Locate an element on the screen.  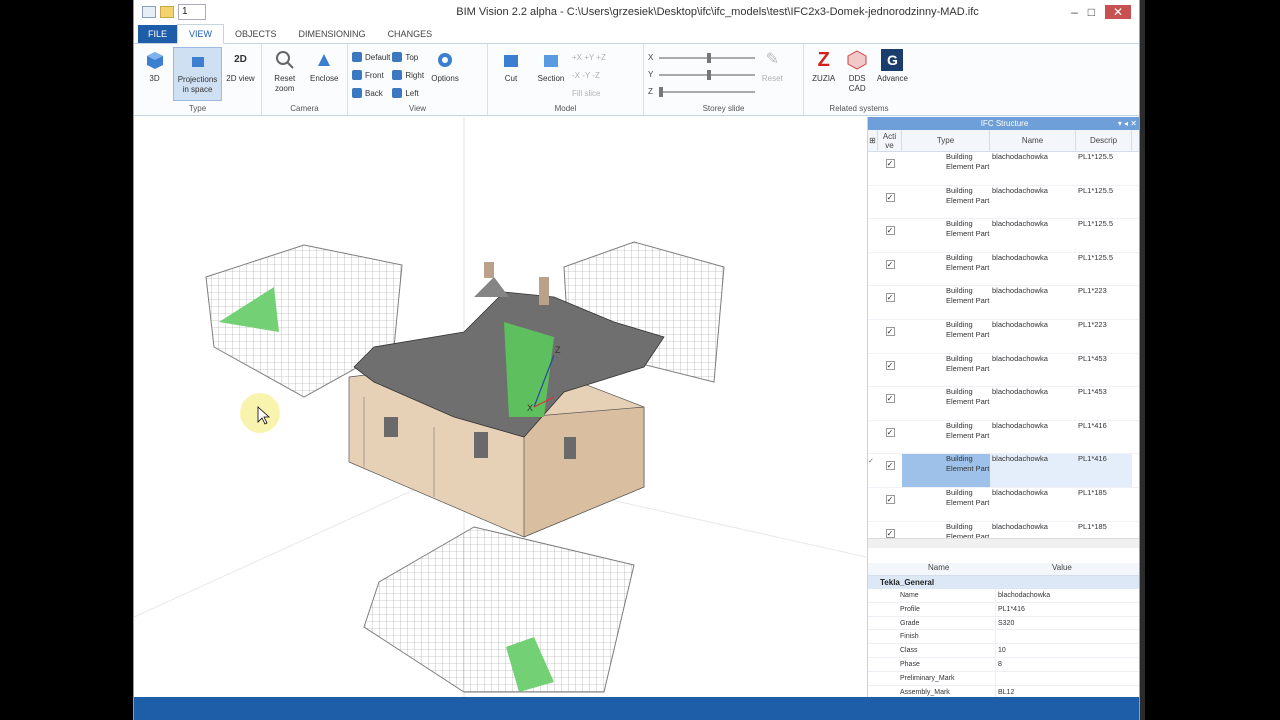
save-icon is located at coordinates (149, 12).